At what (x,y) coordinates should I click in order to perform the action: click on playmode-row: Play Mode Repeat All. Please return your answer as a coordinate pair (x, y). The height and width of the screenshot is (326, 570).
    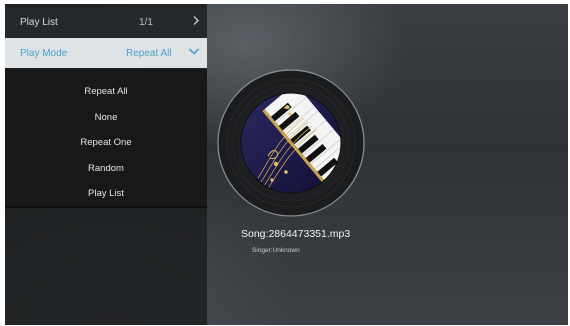
    Looking at the image, I should click on (106, 53).